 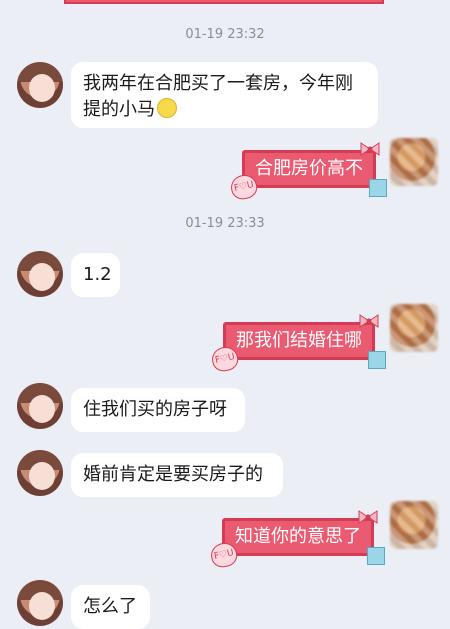 I want to click on message-text: 知道你的意思了, so click(x=298, y=536).